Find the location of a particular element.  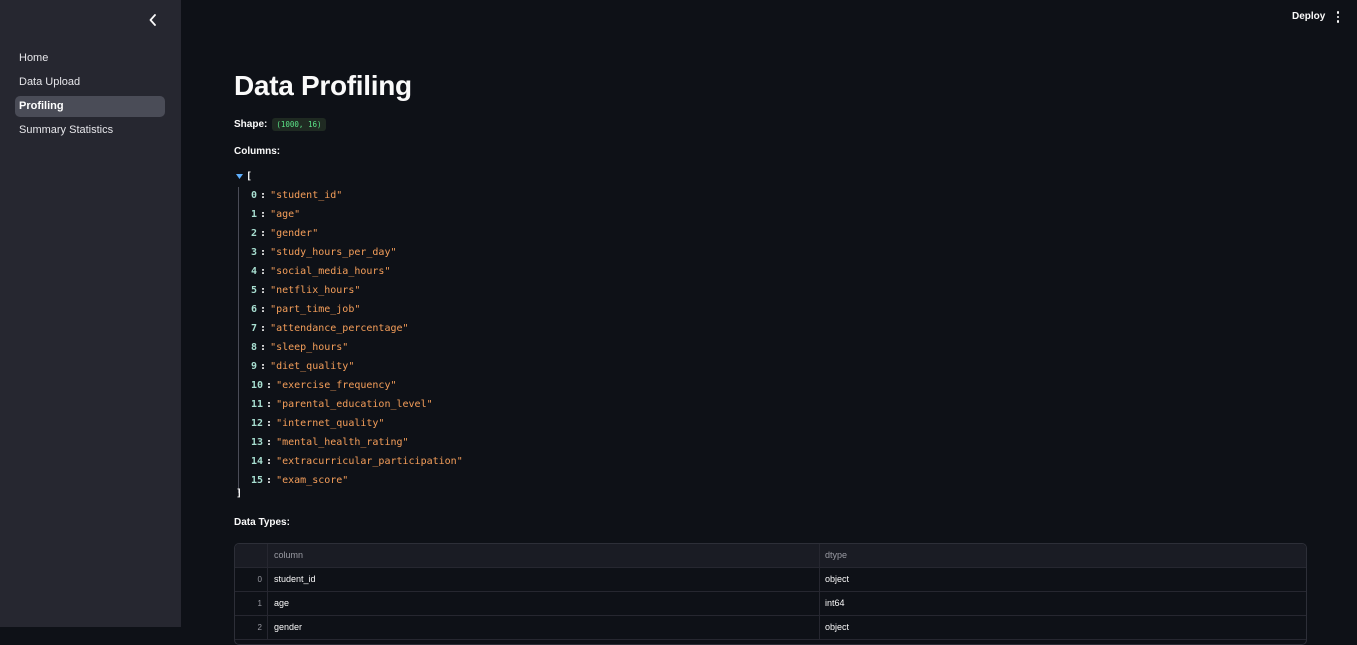

data-types-label: Data Types: is located at coordinates (262, 522).